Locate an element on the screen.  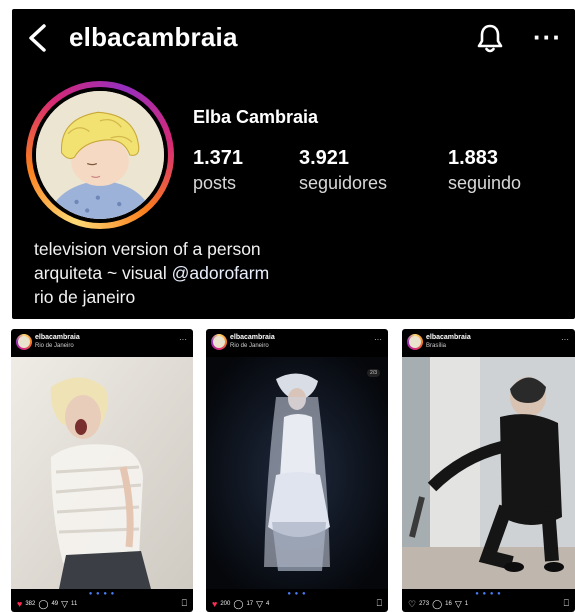
stat-following: 1.883 seguindo is located at coordinates (484, 170).